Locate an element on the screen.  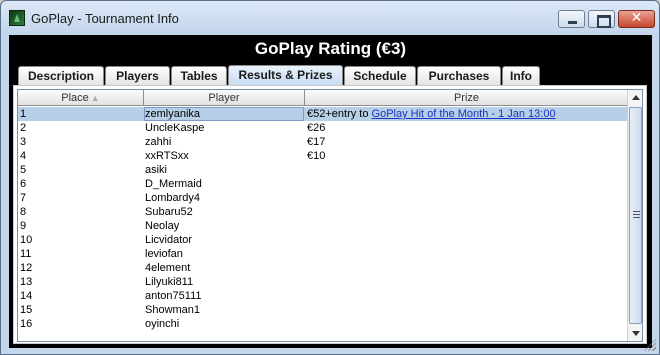
scrollbar-thumb is located at coordinates (635, 215).